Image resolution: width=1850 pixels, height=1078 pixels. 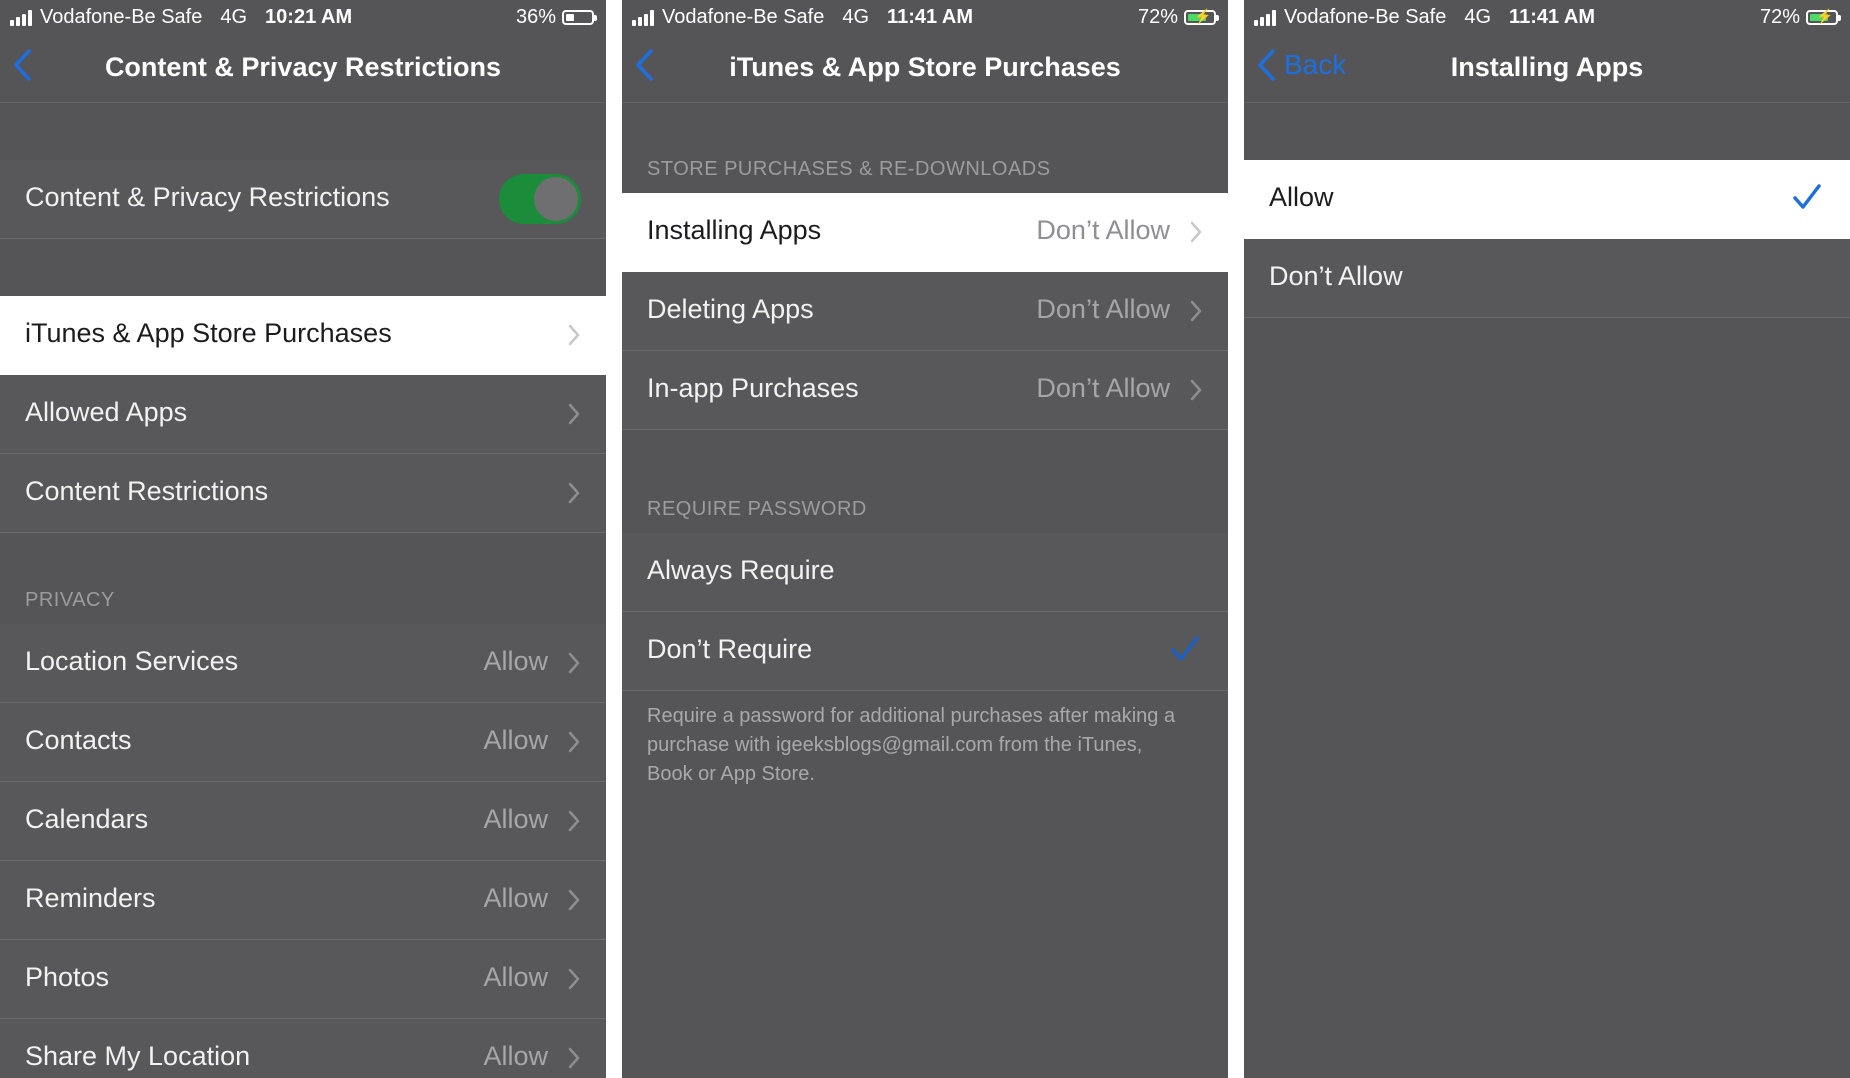 I want to click on battery-percent: 36%, so click(x=535, y=17).